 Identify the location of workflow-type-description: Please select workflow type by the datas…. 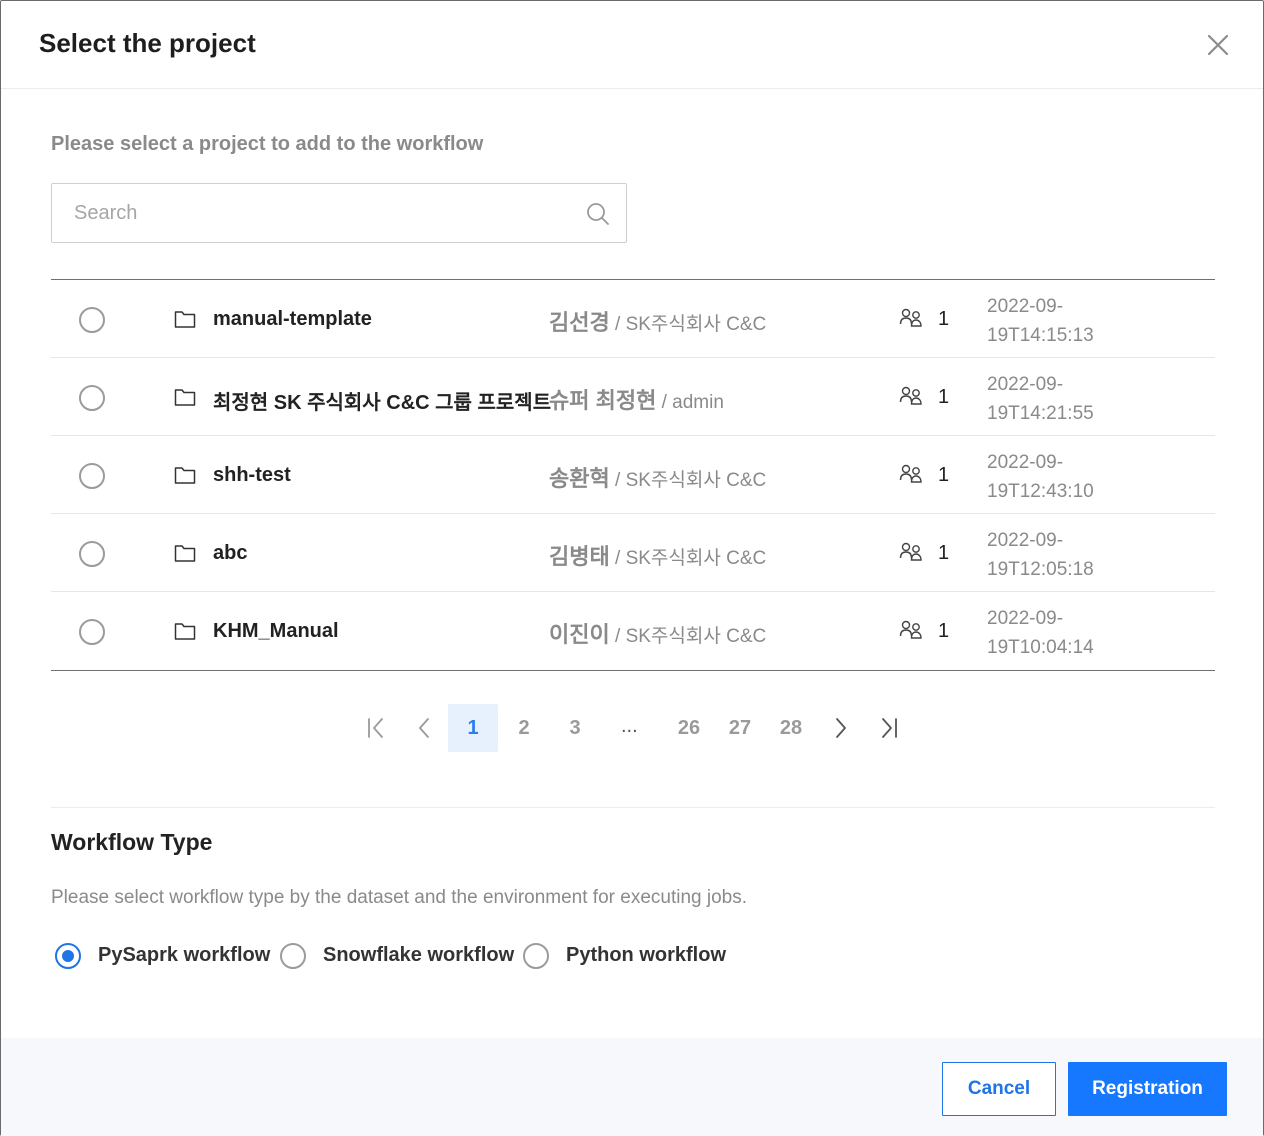
(399, 897).